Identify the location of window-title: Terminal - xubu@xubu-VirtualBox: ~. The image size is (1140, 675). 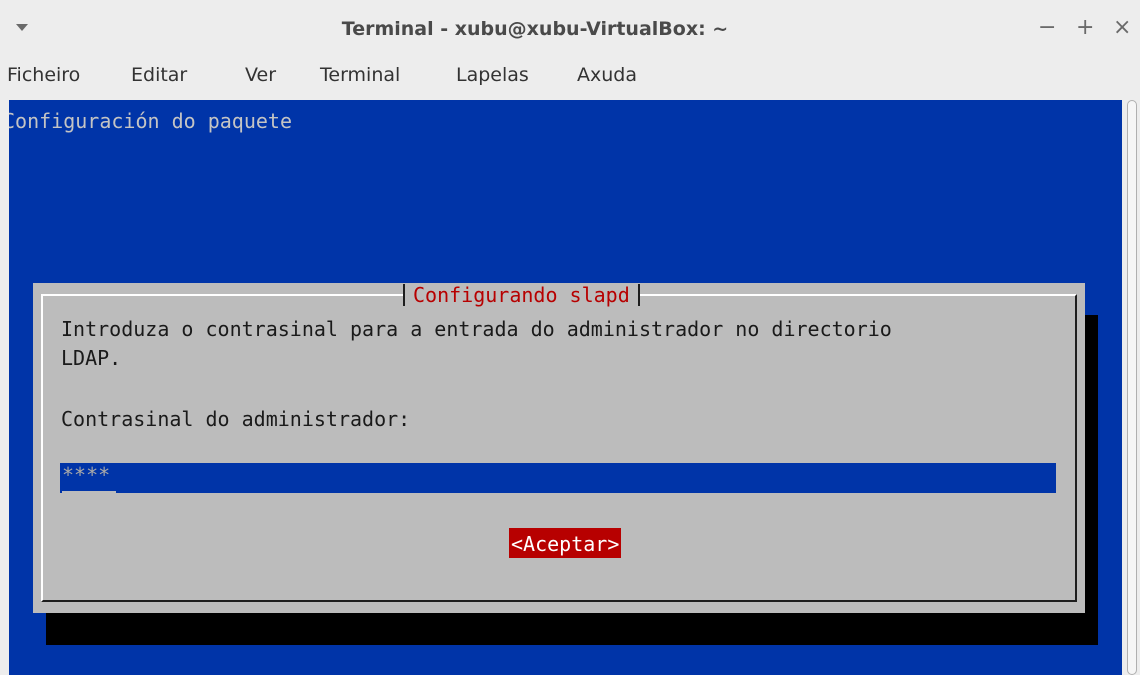
(535, 29).